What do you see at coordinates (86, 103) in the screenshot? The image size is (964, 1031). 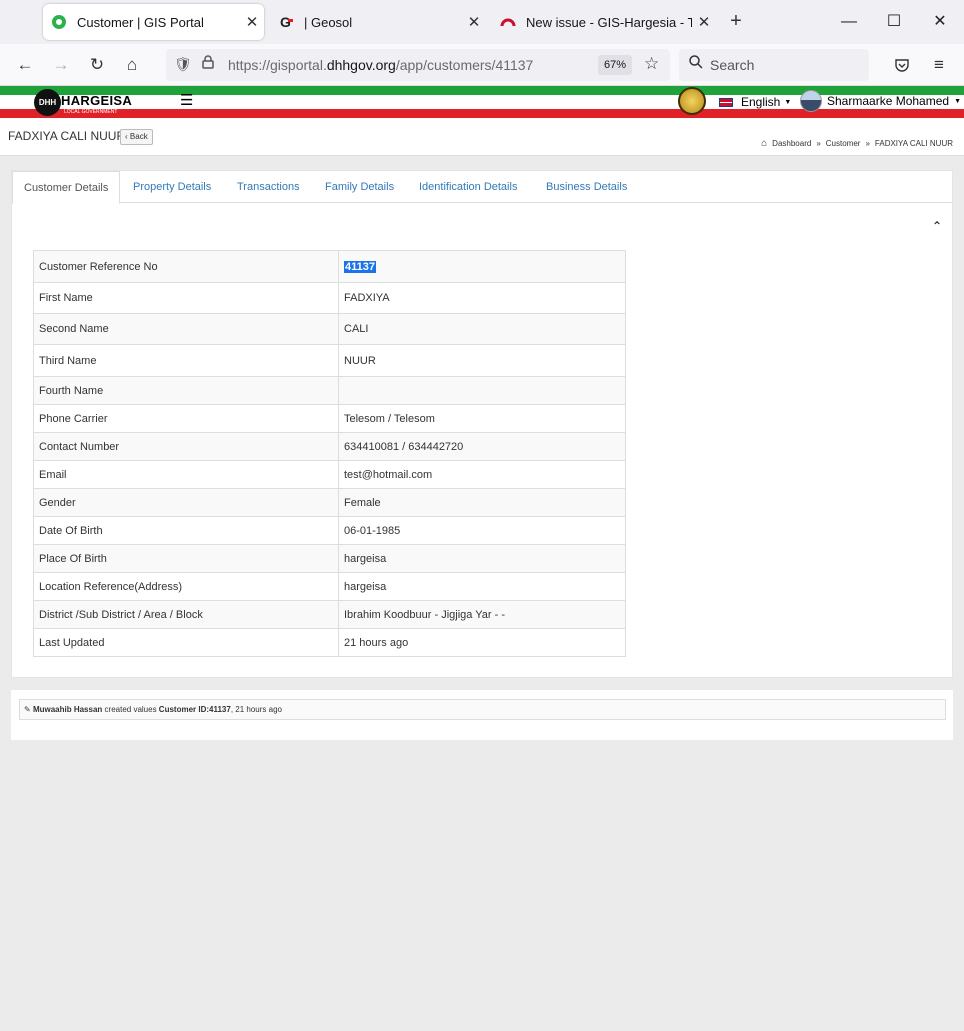 I see `hargeisa-logo: DHH HARGEISA LOCAL GOVERNMENT` at bounding box center [86, 103].